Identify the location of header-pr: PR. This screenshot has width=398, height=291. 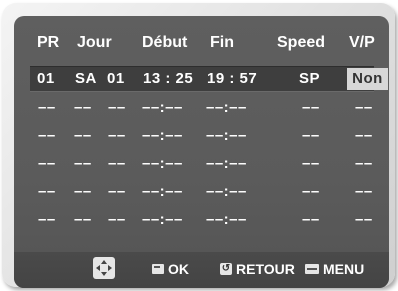
(48, 42).